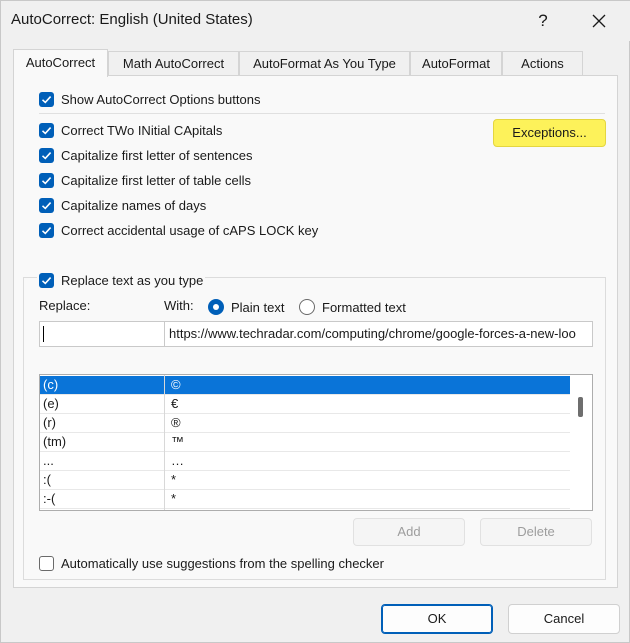 Image resolution: width=630 pixels, height=643 pixels. Describe the element at coordinates (55, 441) in the screenshot. I see `replace-cell: (tm)` at that location.